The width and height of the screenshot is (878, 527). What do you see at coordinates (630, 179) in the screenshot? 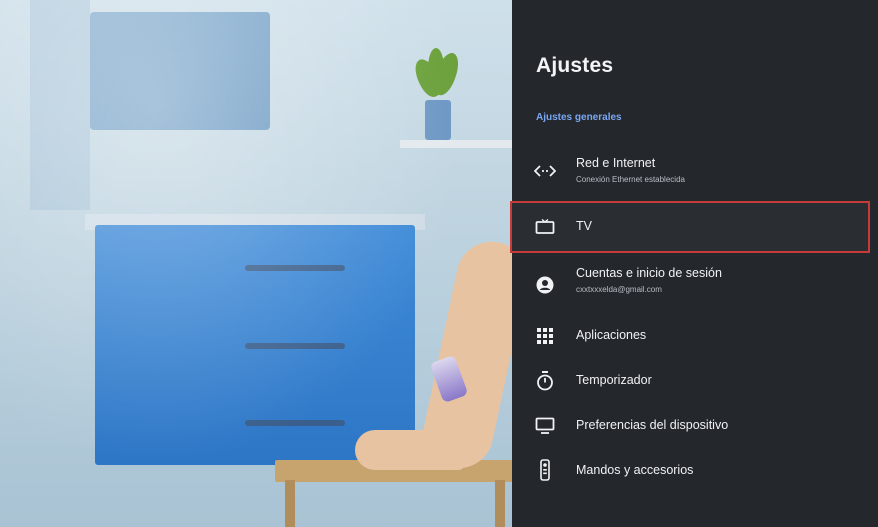
I see `menu-item-sublabel: Conexión Ethernet establecida` at bounding box center [630, 179].